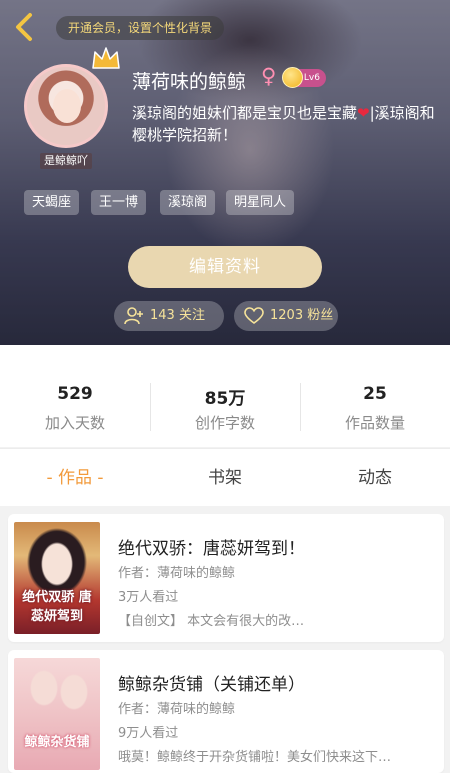 Image resolution: width=450 pixels, height=773 pixels. I want to click on profile-tag: 天蝎座, so click(52, 202).